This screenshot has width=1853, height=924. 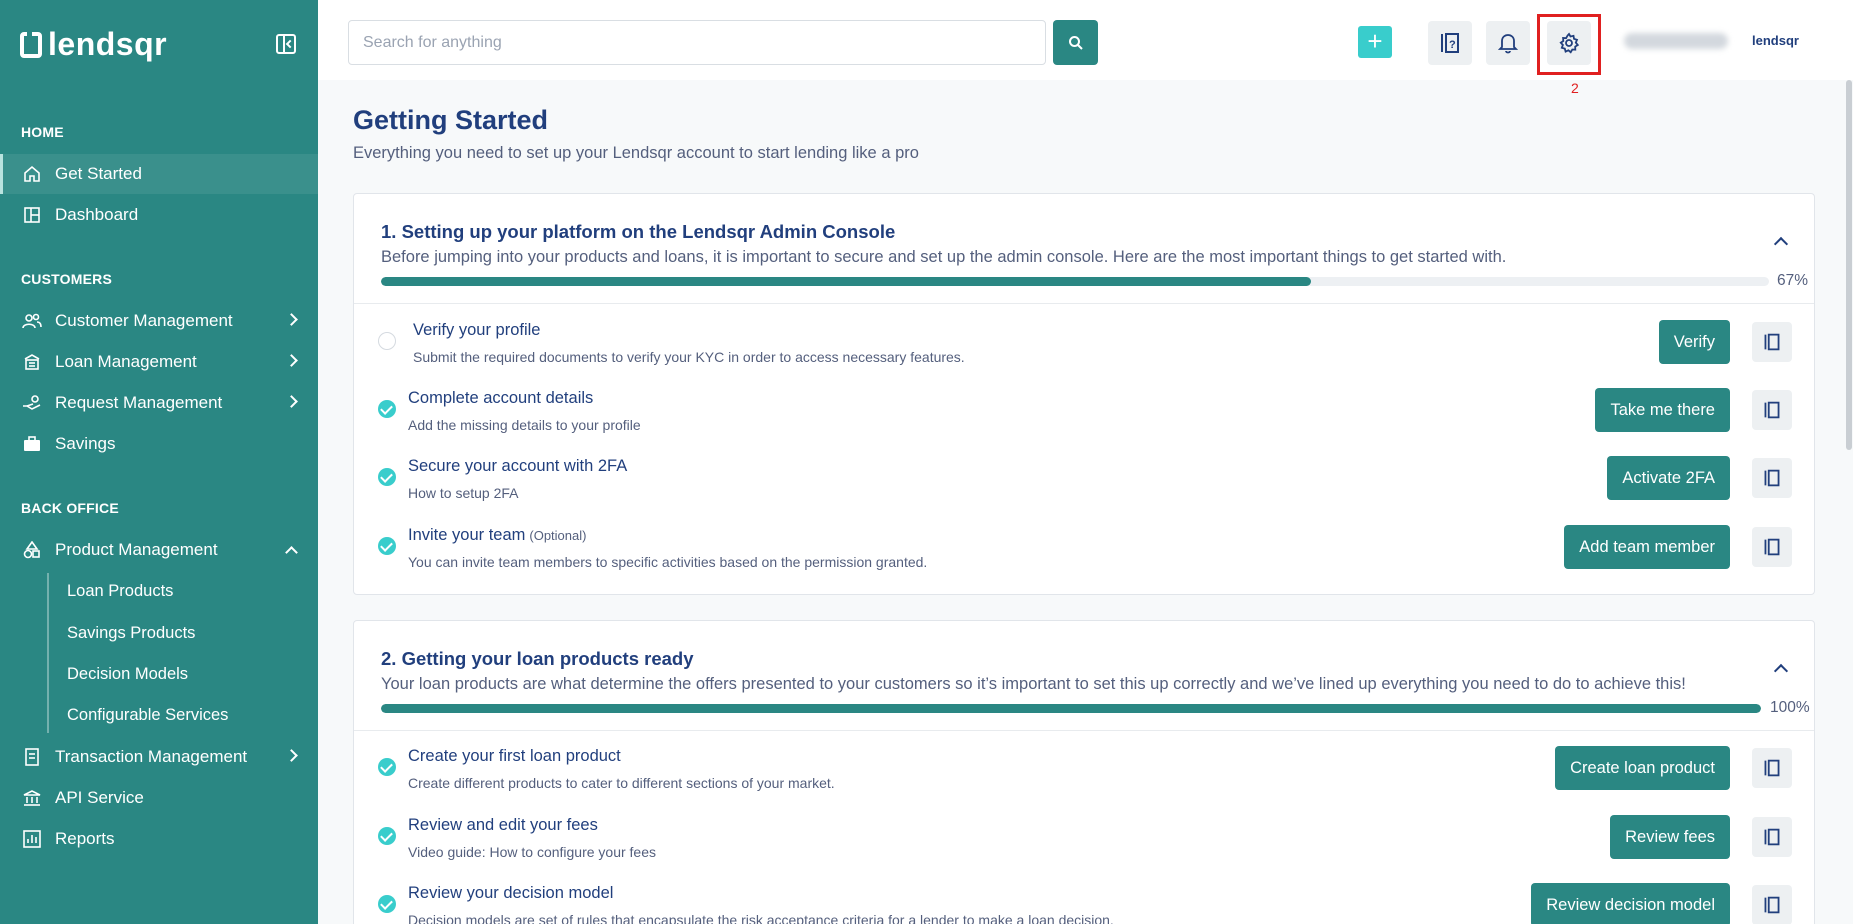 I want to click on sidebar-item-transaction-management: Transaction Management, so click(x=159, y=757).